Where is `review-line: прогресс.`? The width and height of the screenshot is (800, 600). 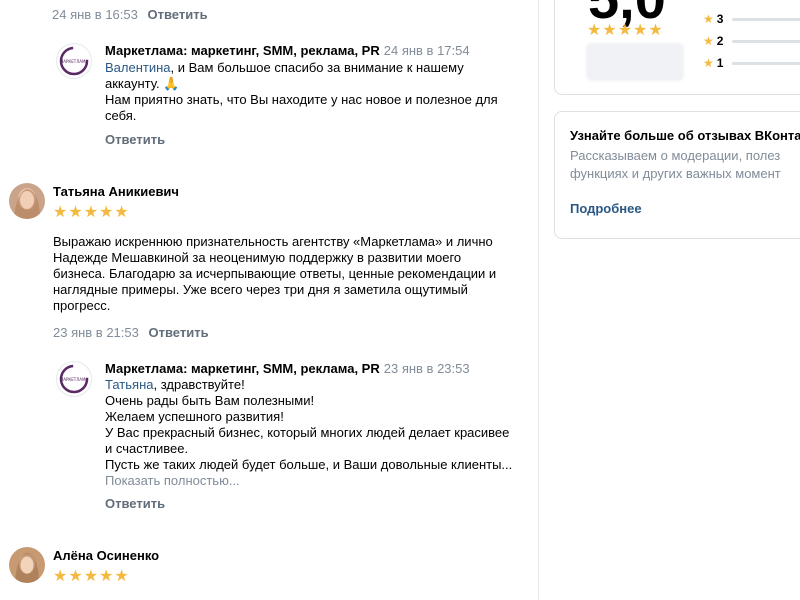
review-line: прогресс. is located at coordinates (82, 305).